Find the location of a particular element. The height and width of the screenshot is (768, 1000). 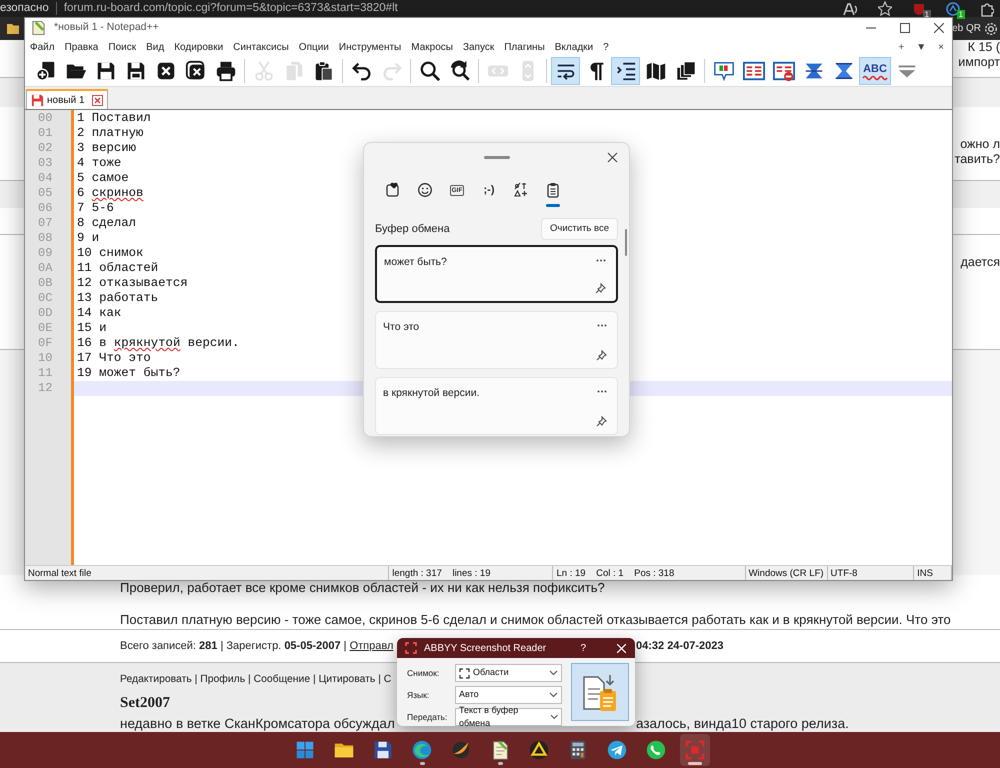

tab-control: + is located at coordinates (901, 47).